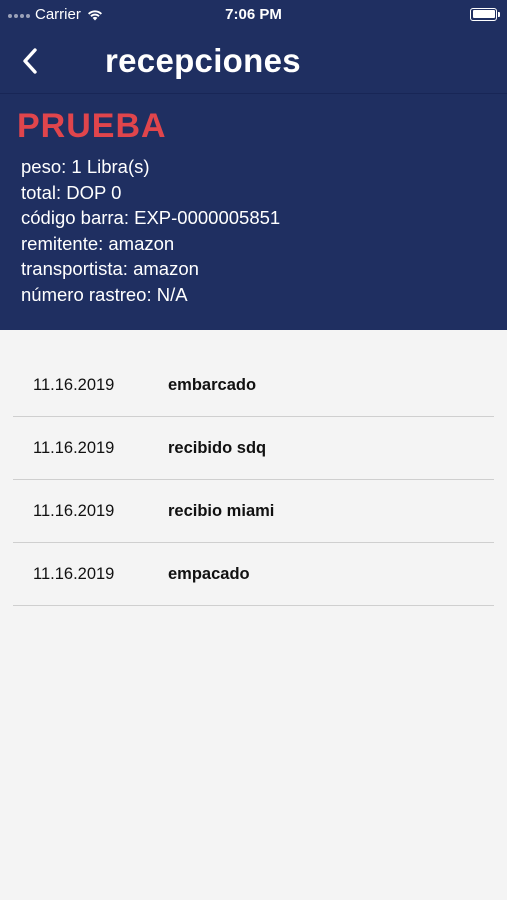  What do you see at coordinates (98, 243) in the screenshot?
I see `sender-line: remitente: amazon` at bounding box center [98, 243].